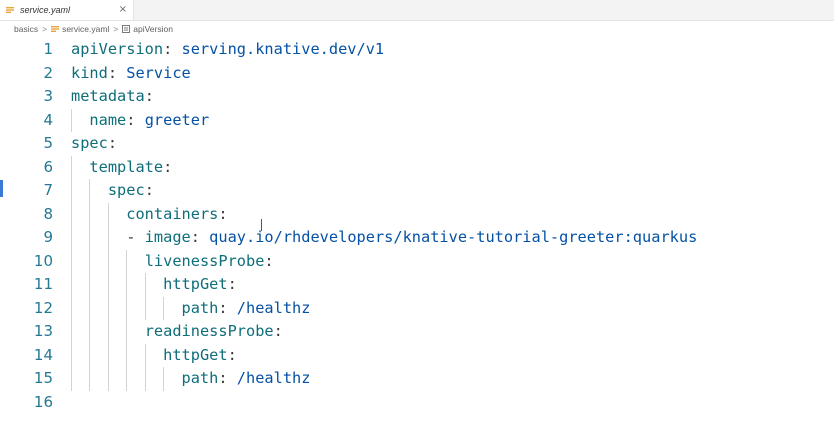 This screenshot has width=834, height=438. Describe the element at coordinates (43, 307) in the screenshot. I see `line-number: 12` at that location.